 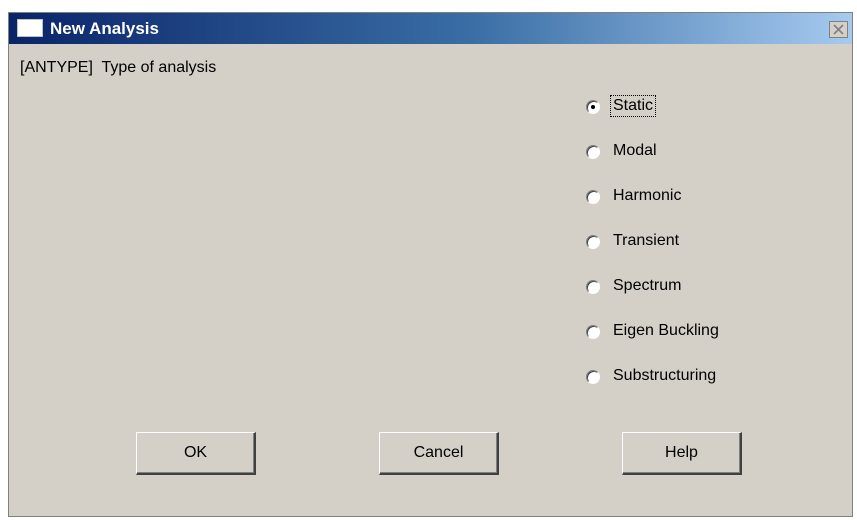 What do you see at coordinates (664, 376) in the screenshot?
I see `radio-label-substructuring: Substructuring` at bounding box center [664, 376].